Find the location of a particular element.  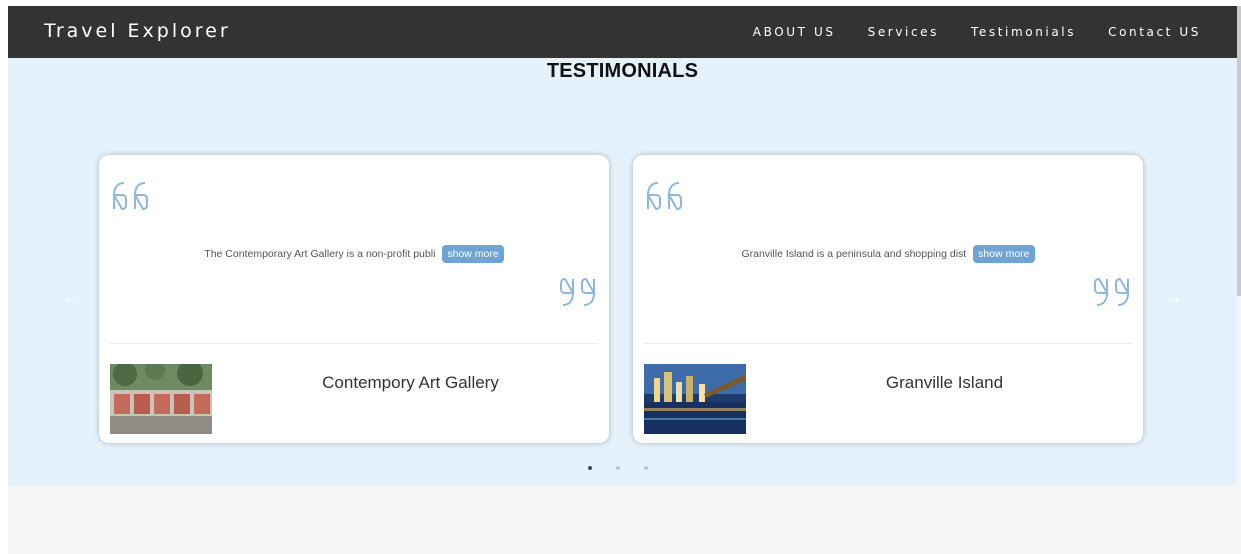

place-name: Contempory Art Gallery is located at coordinates (410, 382).